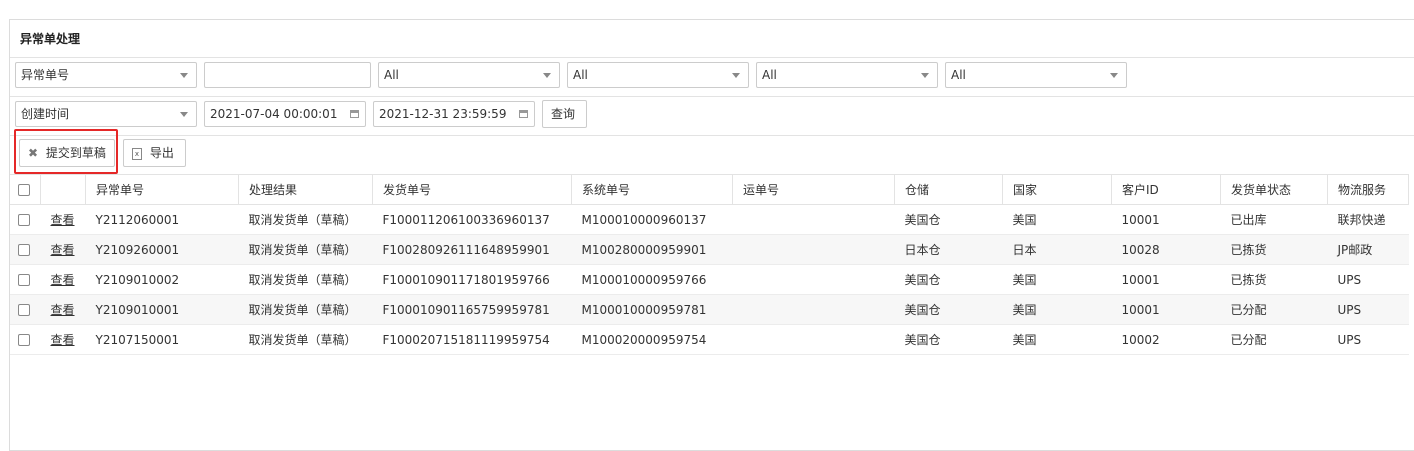  What do you see at coordinates (45, 114) in the screenshot?
I see `select-value: 创建时间` at bounding box center [45, 114].